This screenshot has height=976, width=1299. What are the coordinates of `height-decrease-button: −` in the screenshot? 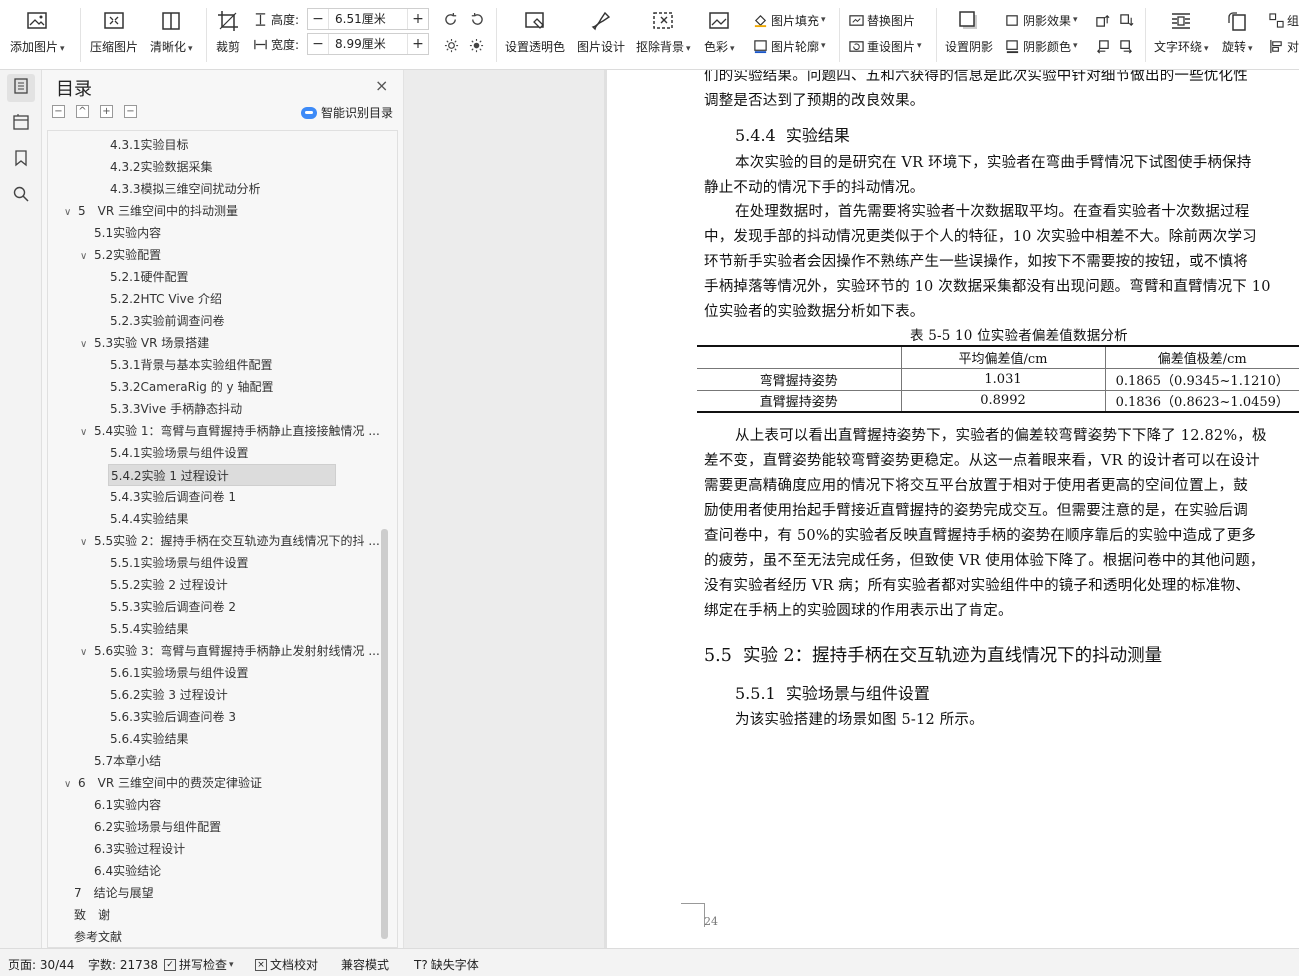 It's located at (318, 19).